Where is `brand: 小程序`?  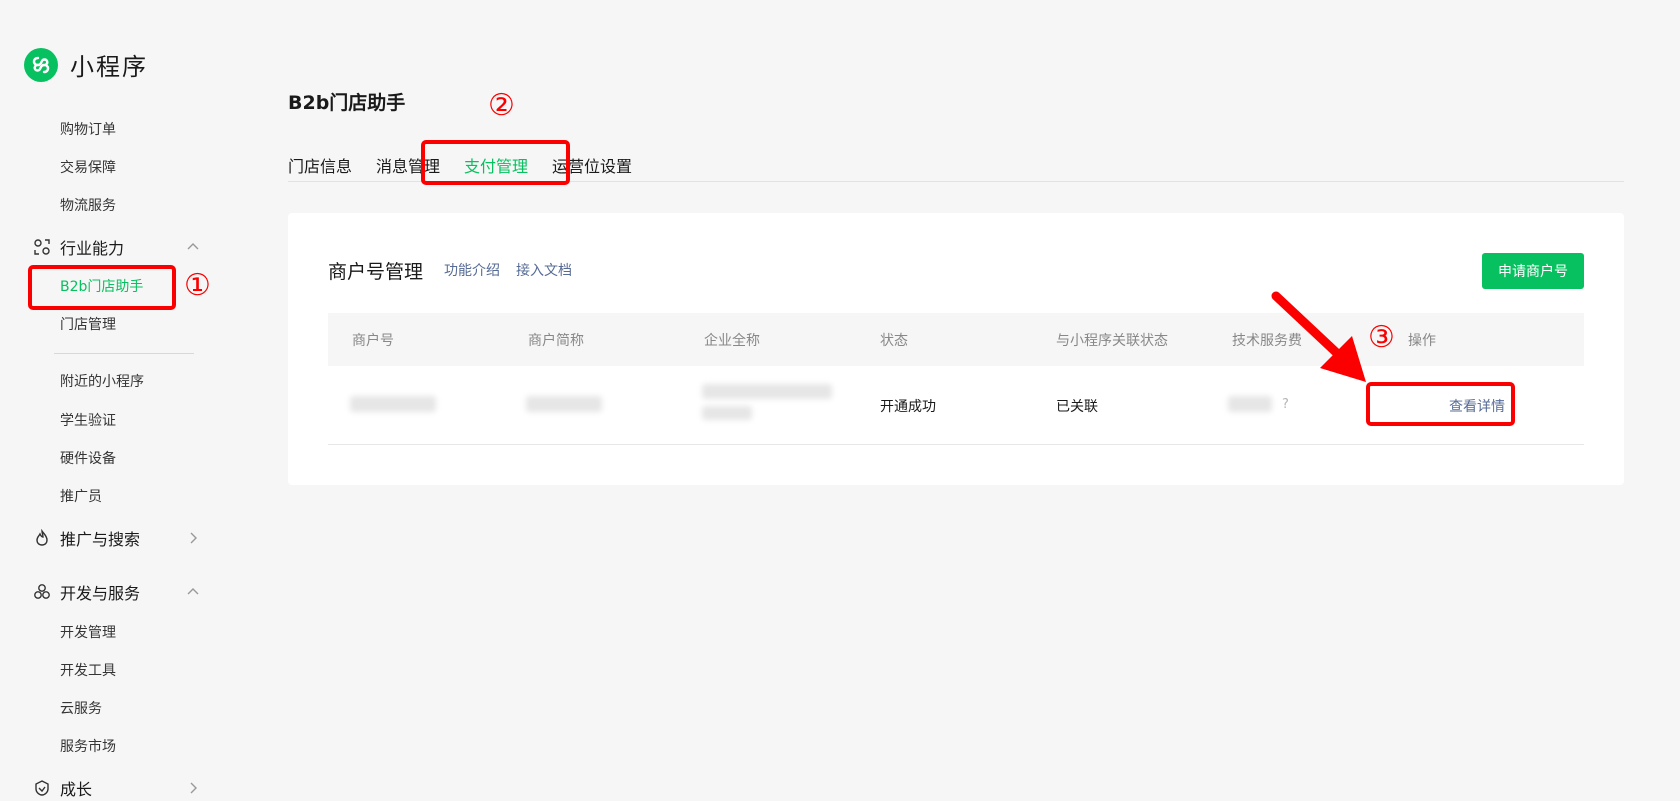 brand: 小程序 is located at coordinates (86, 64).